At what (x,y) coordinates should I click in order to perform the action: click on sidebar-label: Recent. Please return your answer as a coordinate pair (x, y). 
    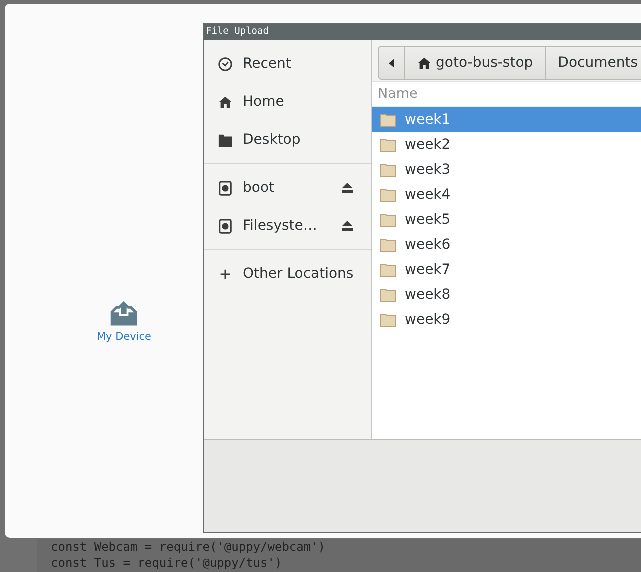
    Looking at the image, I should click on (267, 64).